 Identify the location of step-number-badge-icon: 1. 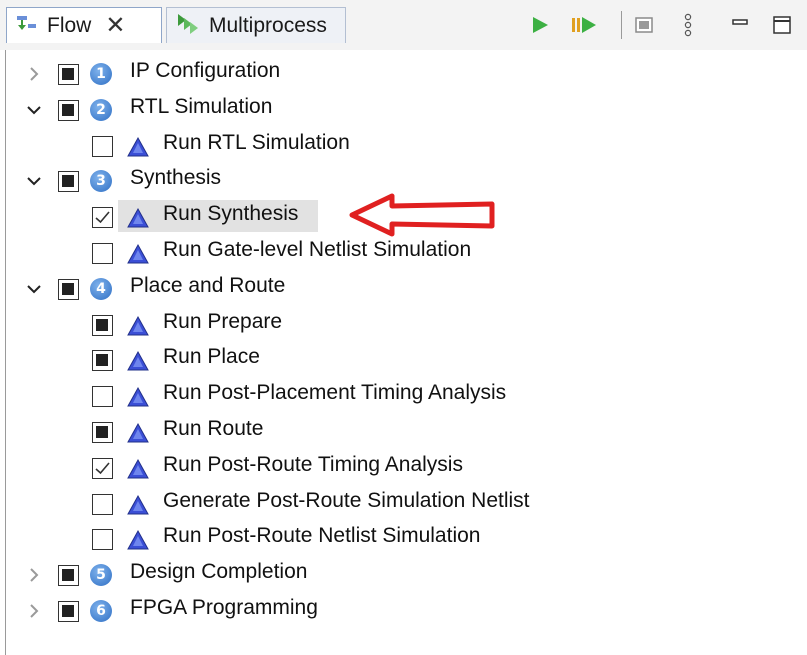
(101, 74).